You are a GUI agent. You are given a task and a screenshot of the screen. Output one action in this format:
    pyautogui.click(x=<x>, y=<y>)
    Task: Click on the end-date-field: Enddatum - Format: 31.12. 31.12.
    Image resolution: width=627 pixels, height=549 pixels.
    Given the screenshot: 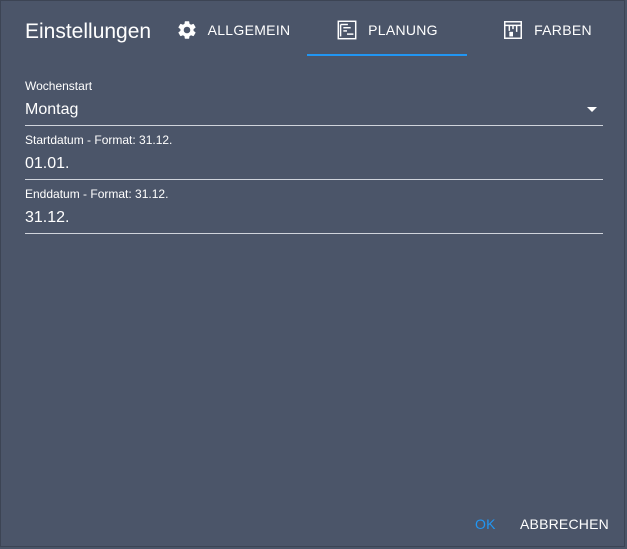 What is the action you would take?
    pyautogui.click(x=314, y=210)
    